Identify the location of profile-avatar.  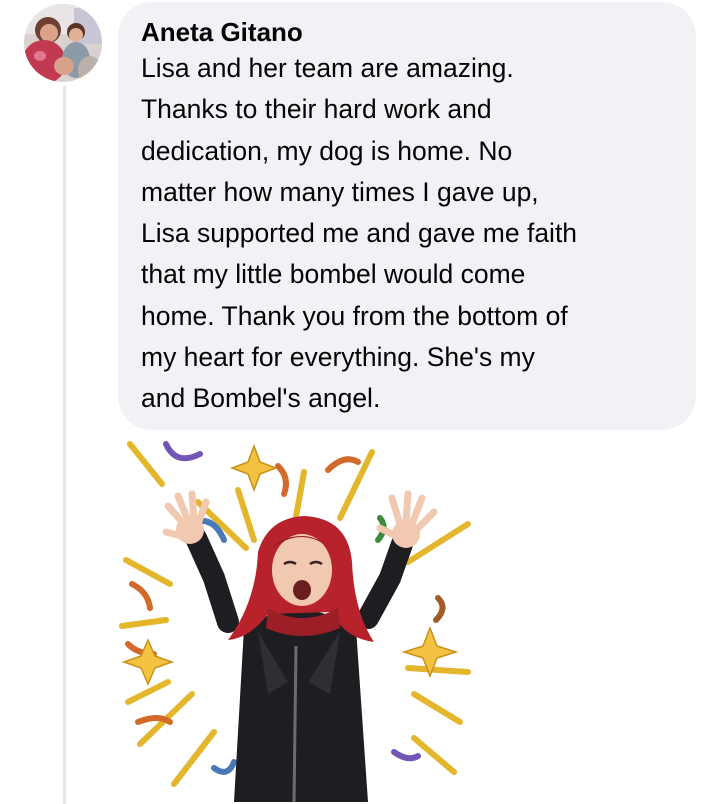
(63, 43).